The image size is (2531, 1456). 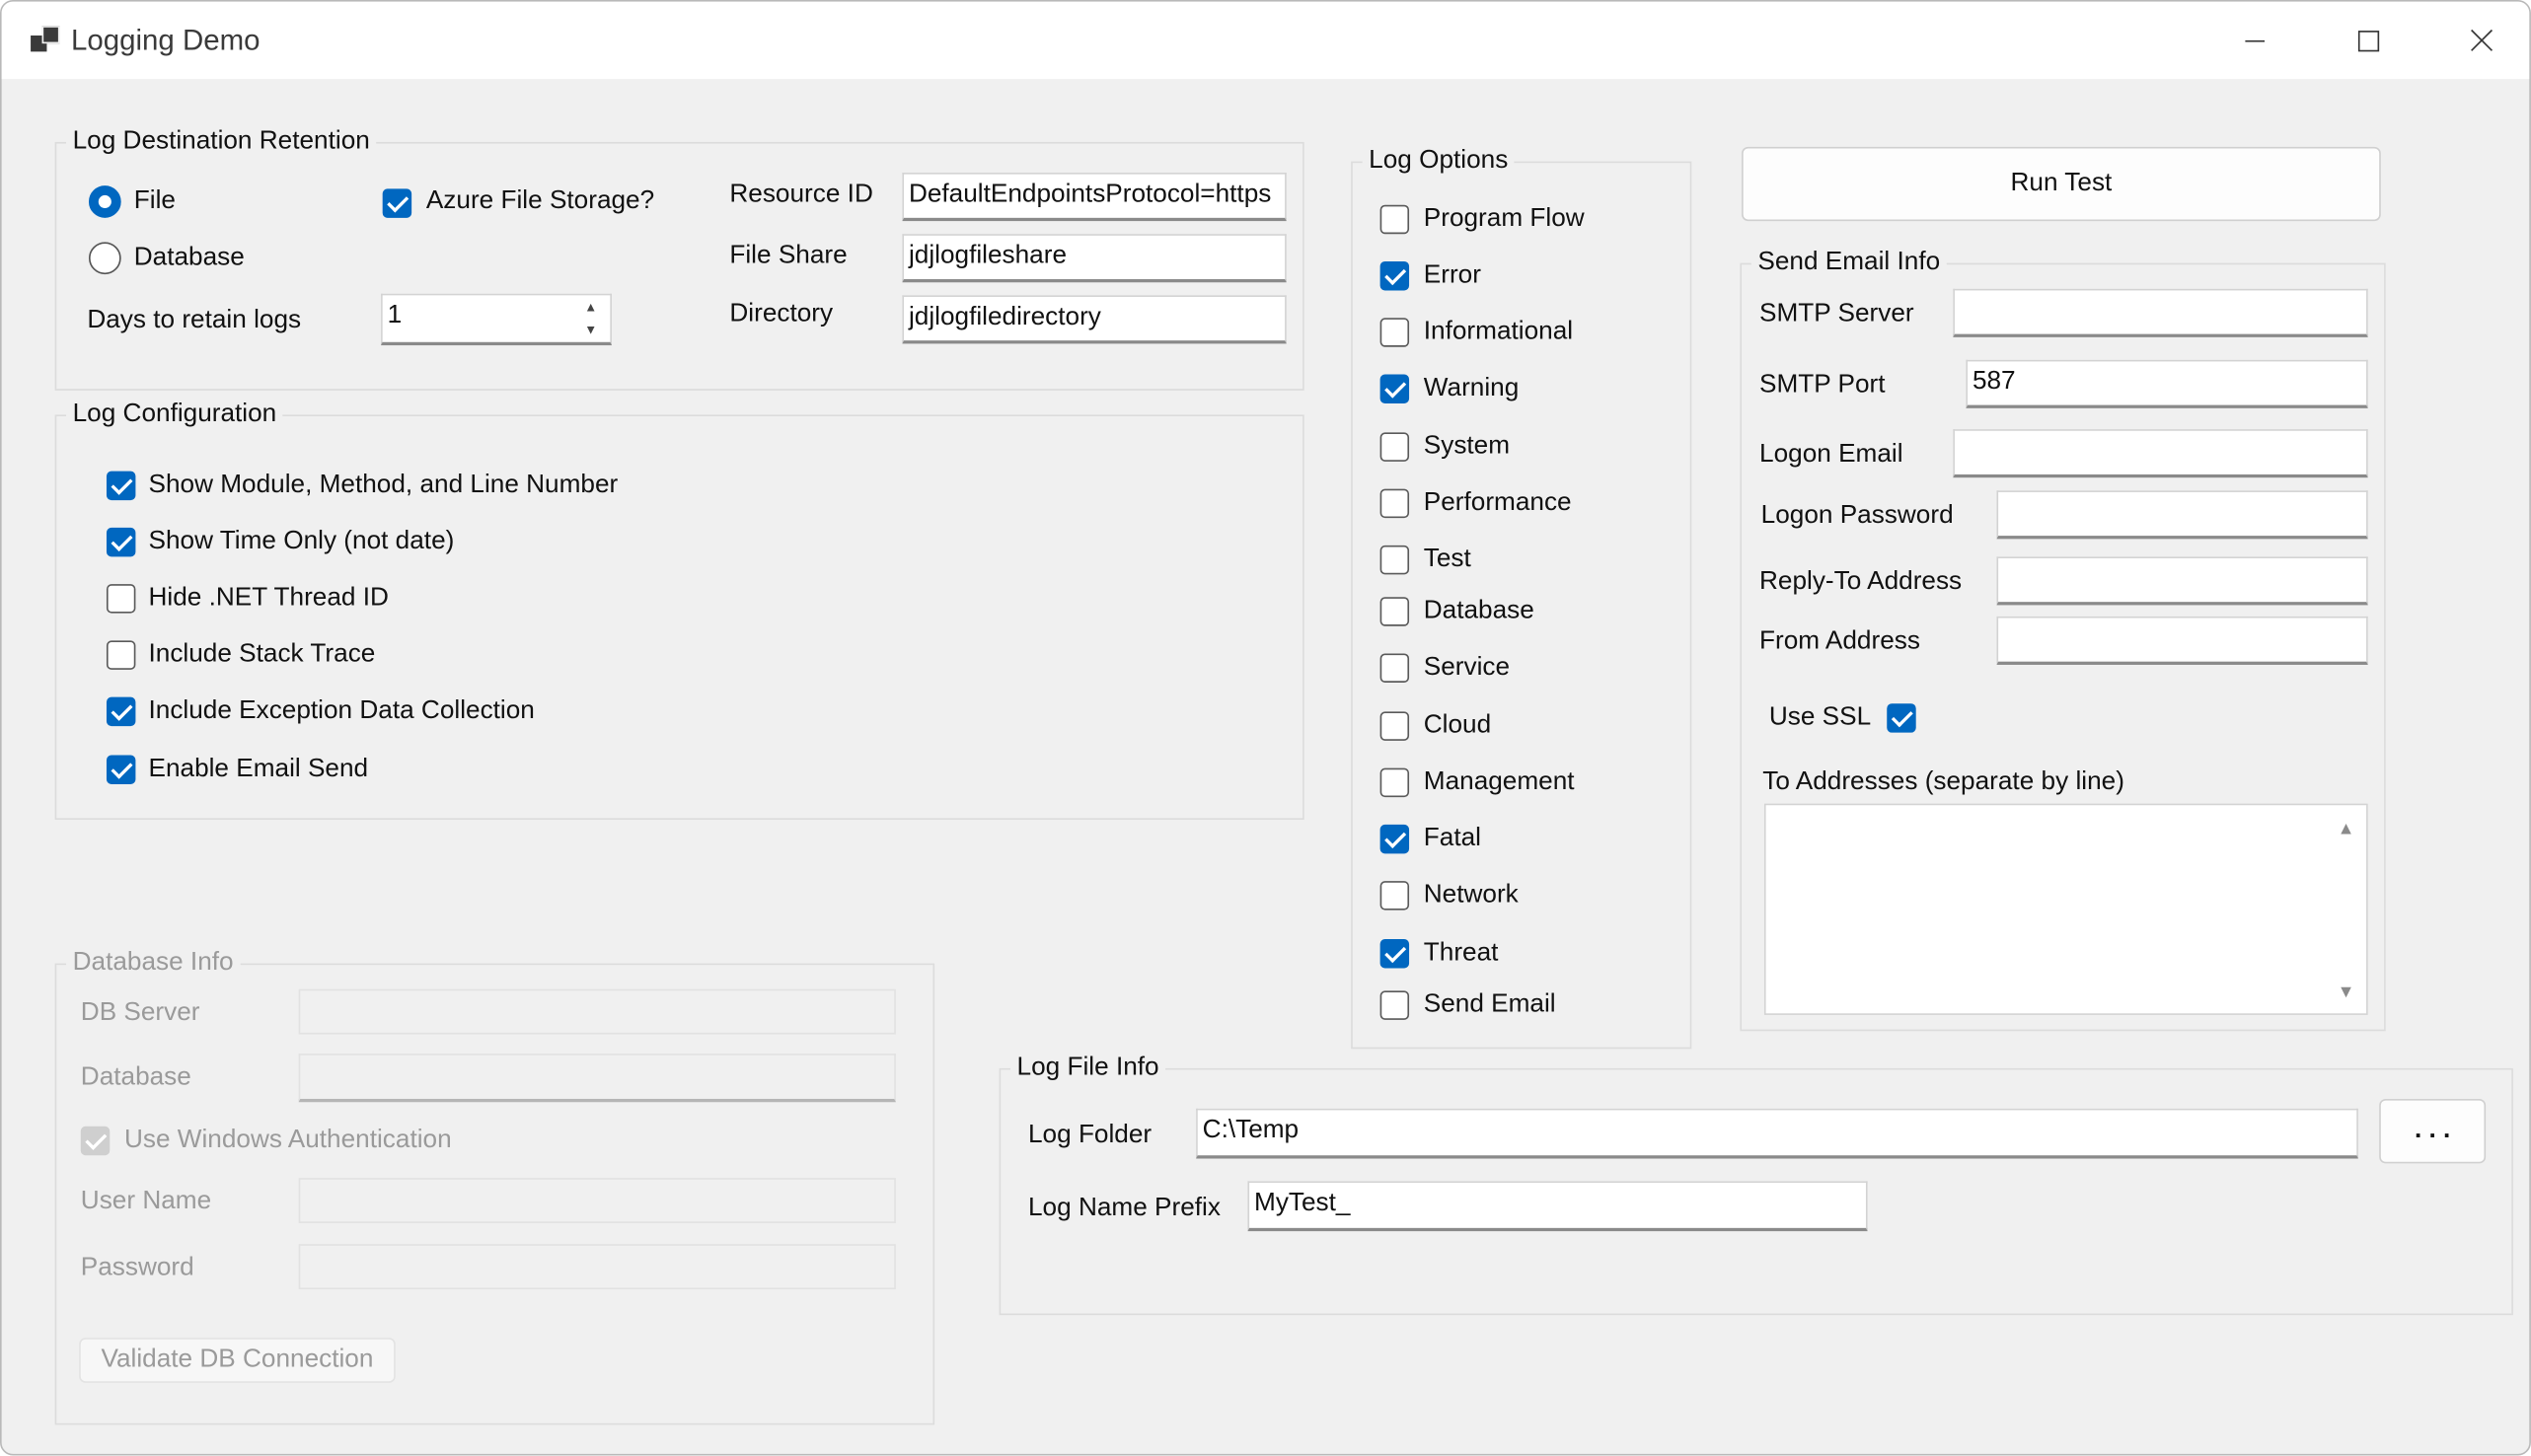 I want to click on directory-input: jdjlogfiledirectory, so click(x=1094, y=319).